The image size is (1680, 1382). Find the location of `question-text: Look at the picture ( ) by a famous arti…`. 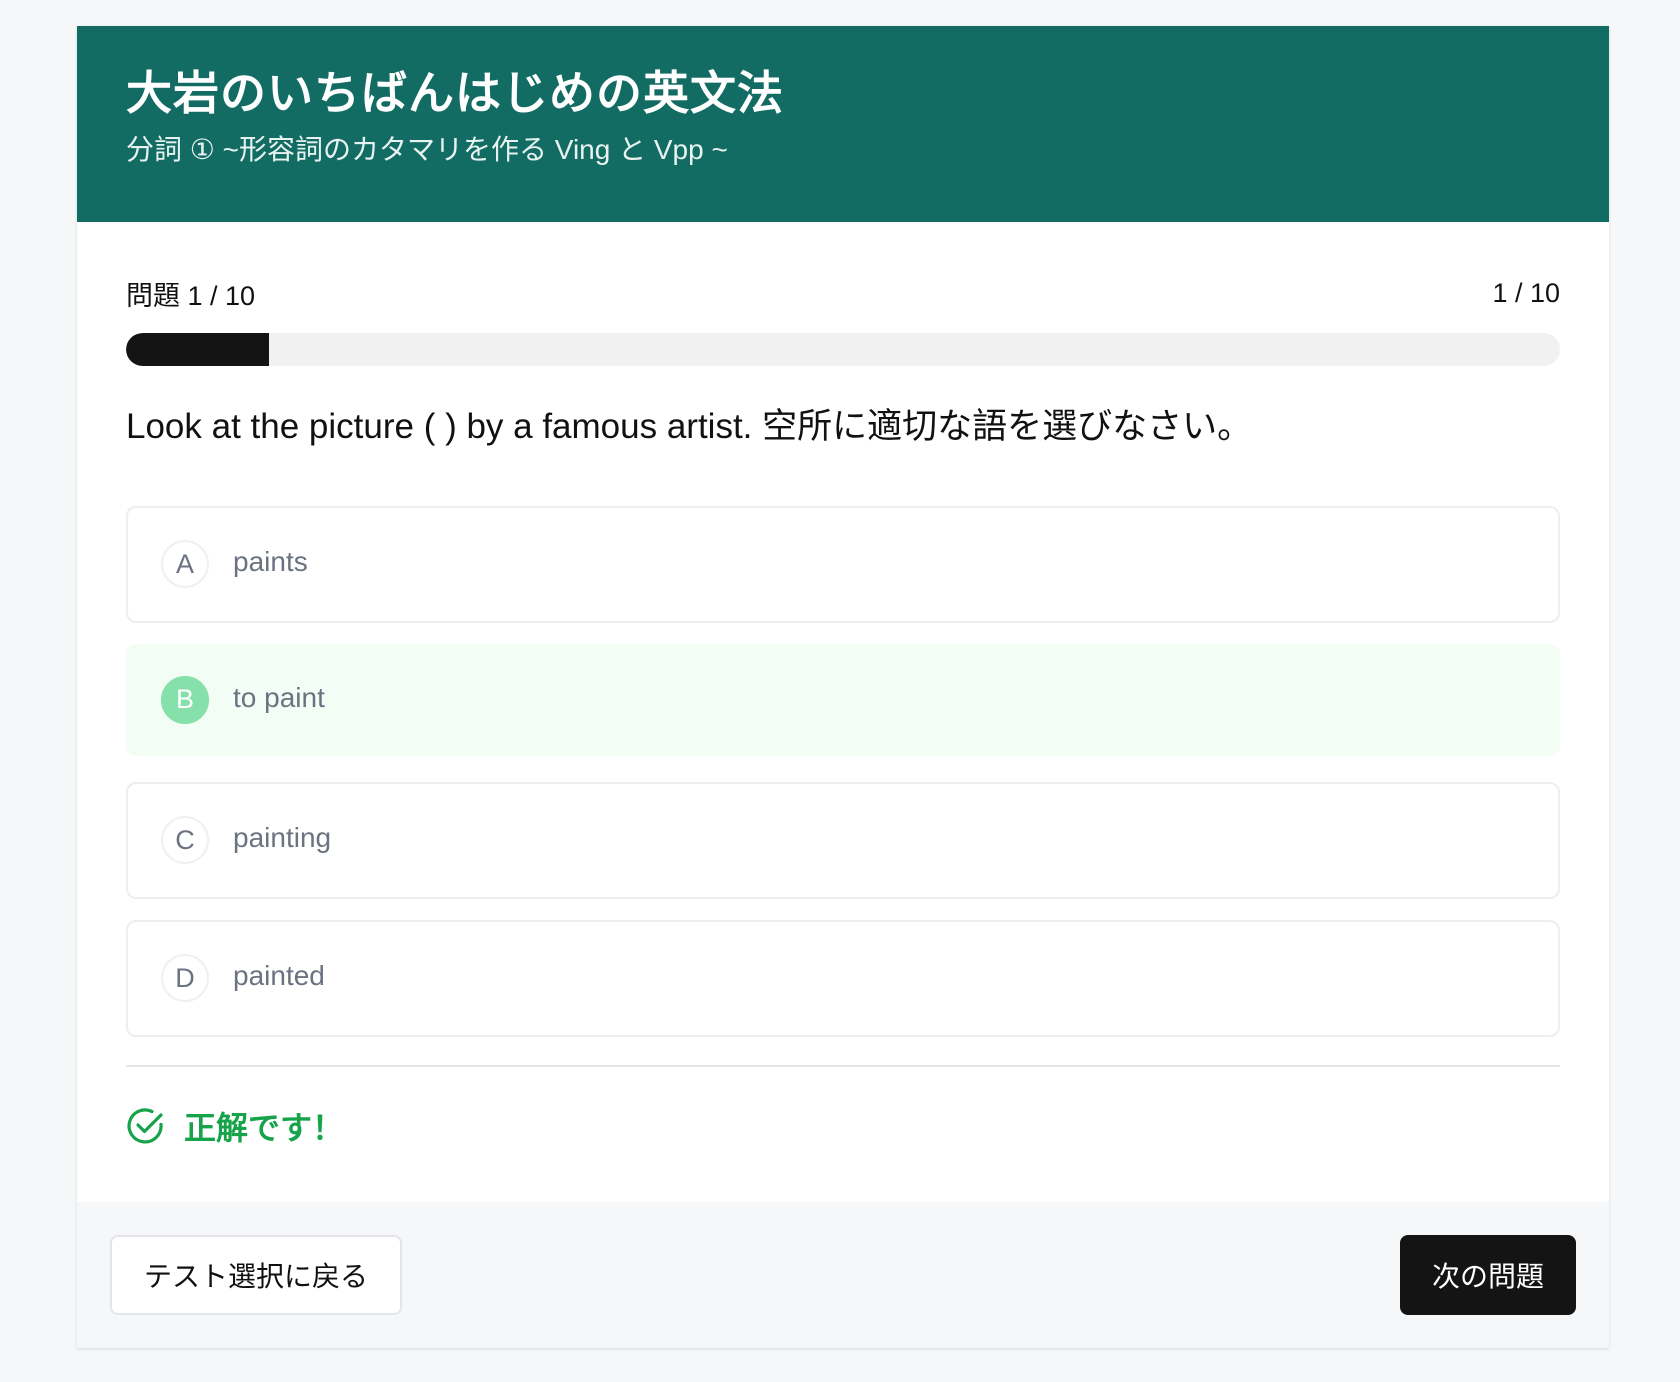

question-text: Look at the picture ( ) by a famous arti… is located at coordinates (689, 426).